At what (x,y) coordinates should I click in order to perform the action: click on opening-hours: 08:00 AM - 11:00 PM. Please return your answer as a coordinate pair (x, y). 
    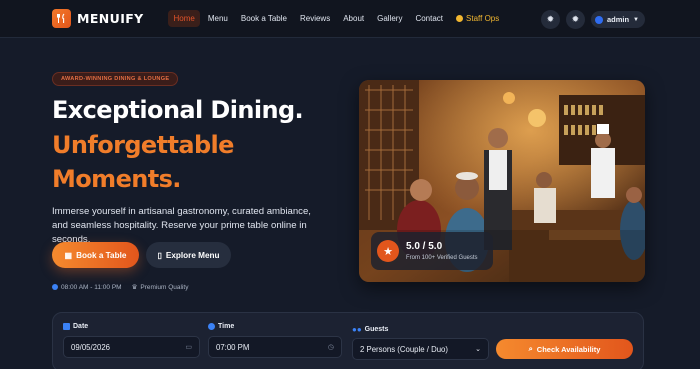
    Looking at the image, I should click on (87, 287).